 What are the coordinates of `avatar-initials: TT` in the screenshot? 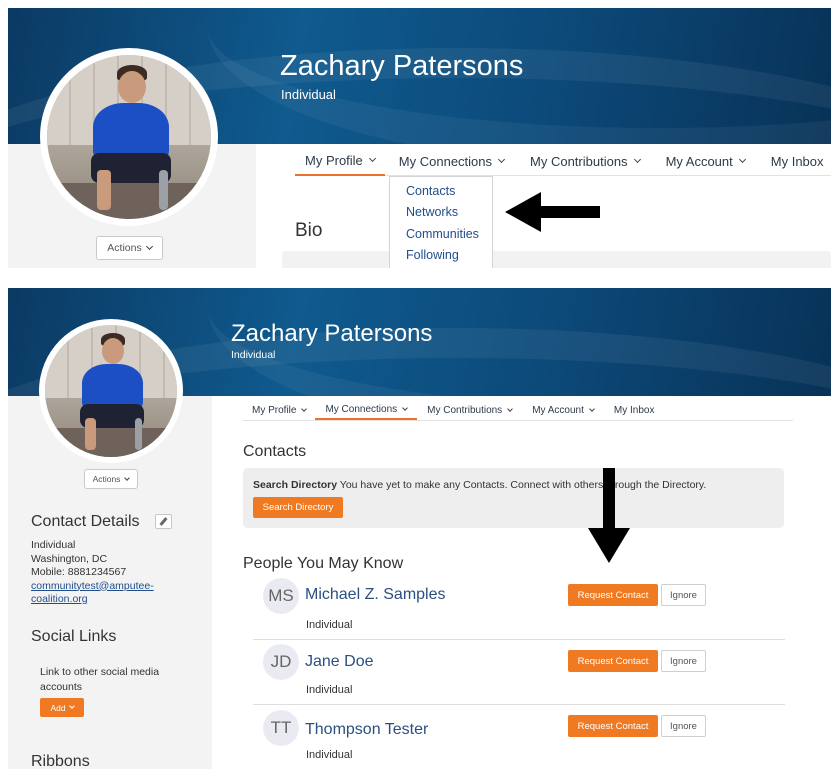 It's located at (281, 728).